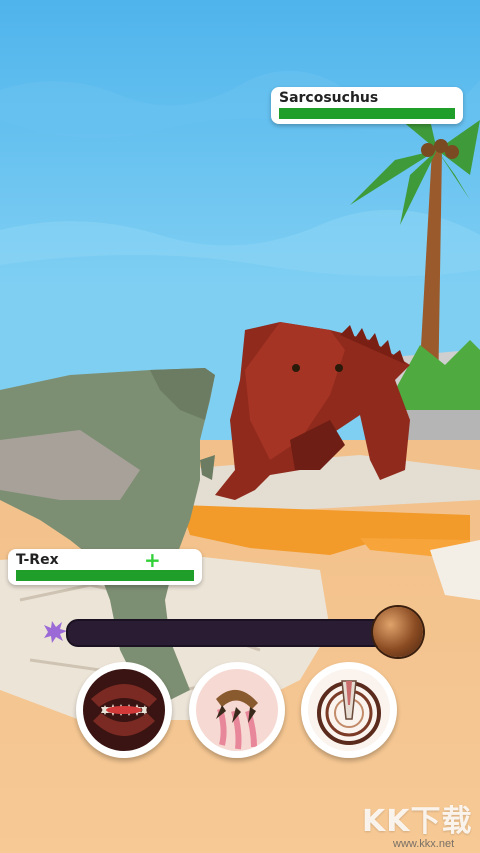  I want to click on claw-skill-button, so click(237, 710).